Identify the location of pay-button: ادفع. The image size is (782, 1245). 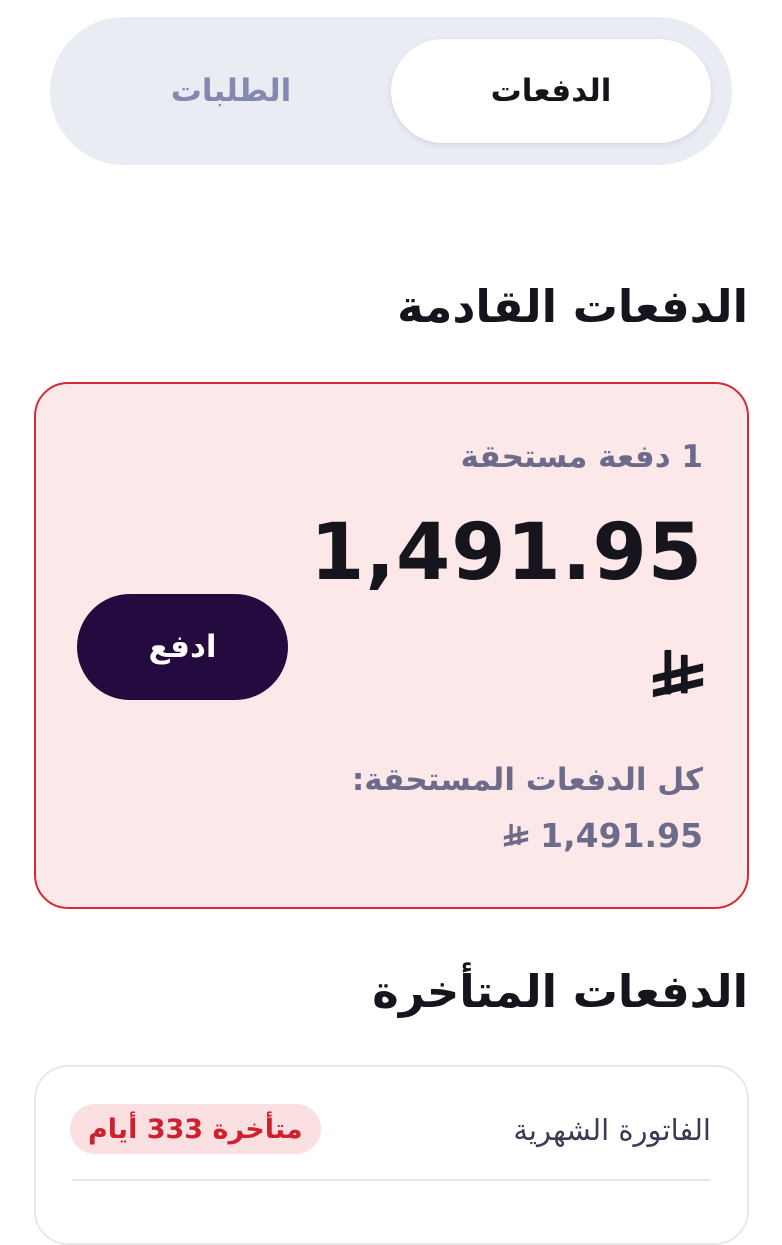
(182, 647).